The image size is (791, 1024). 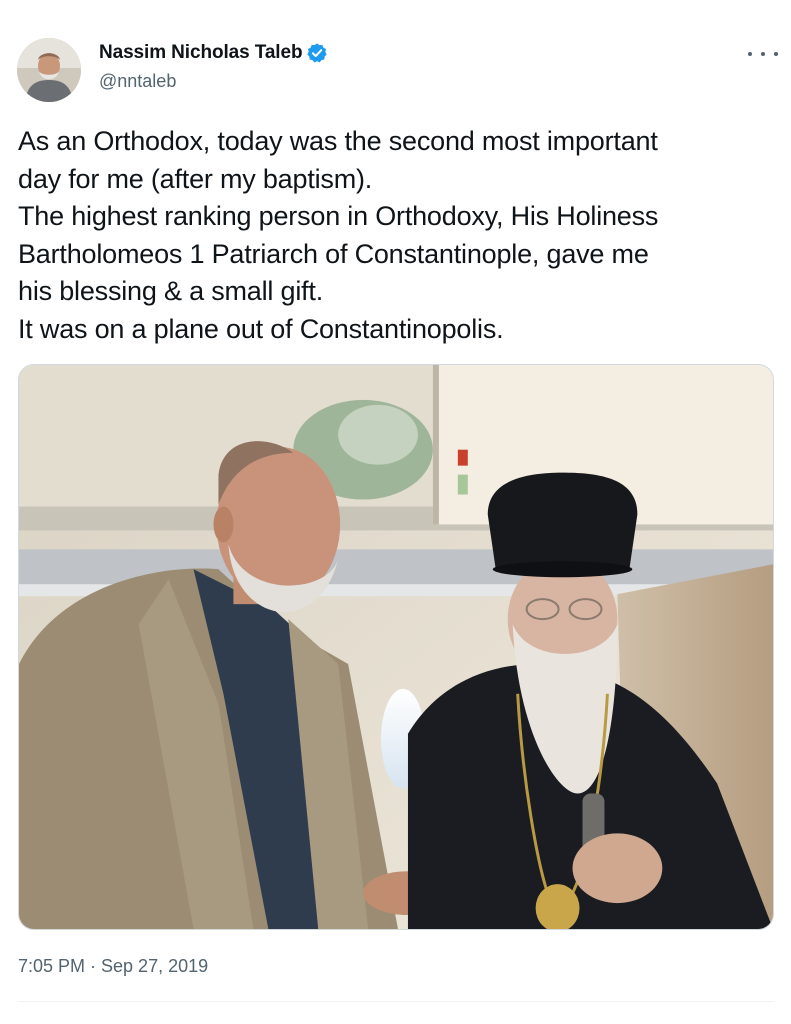 What do you see at coordinates (195, 178) in the screenshot?
I see `tweet-text-line: day for me (after my baptism).` at bounding box center [195, 178].